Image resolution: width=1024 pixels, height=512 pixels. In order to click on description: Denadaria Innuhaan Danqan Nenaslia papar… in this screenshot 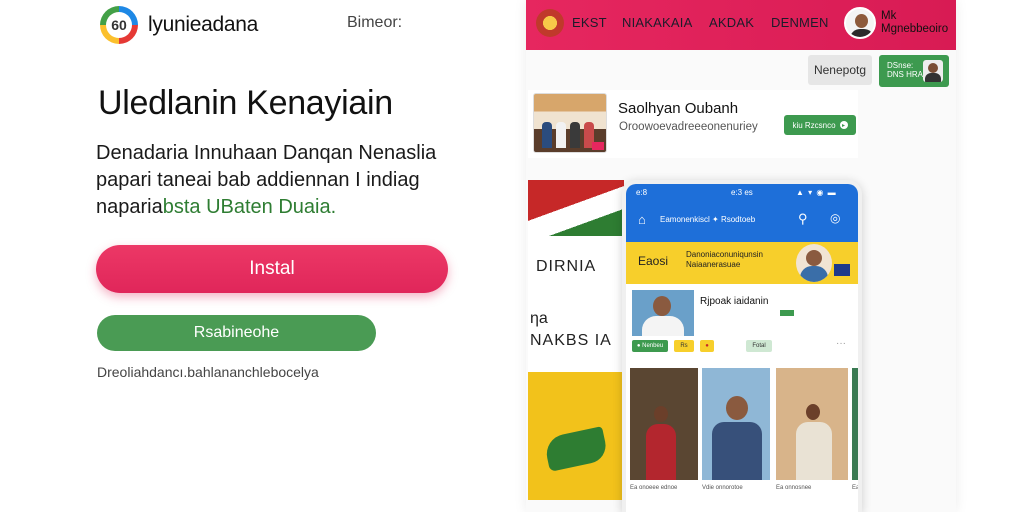, I will do `click(286, 180)`.